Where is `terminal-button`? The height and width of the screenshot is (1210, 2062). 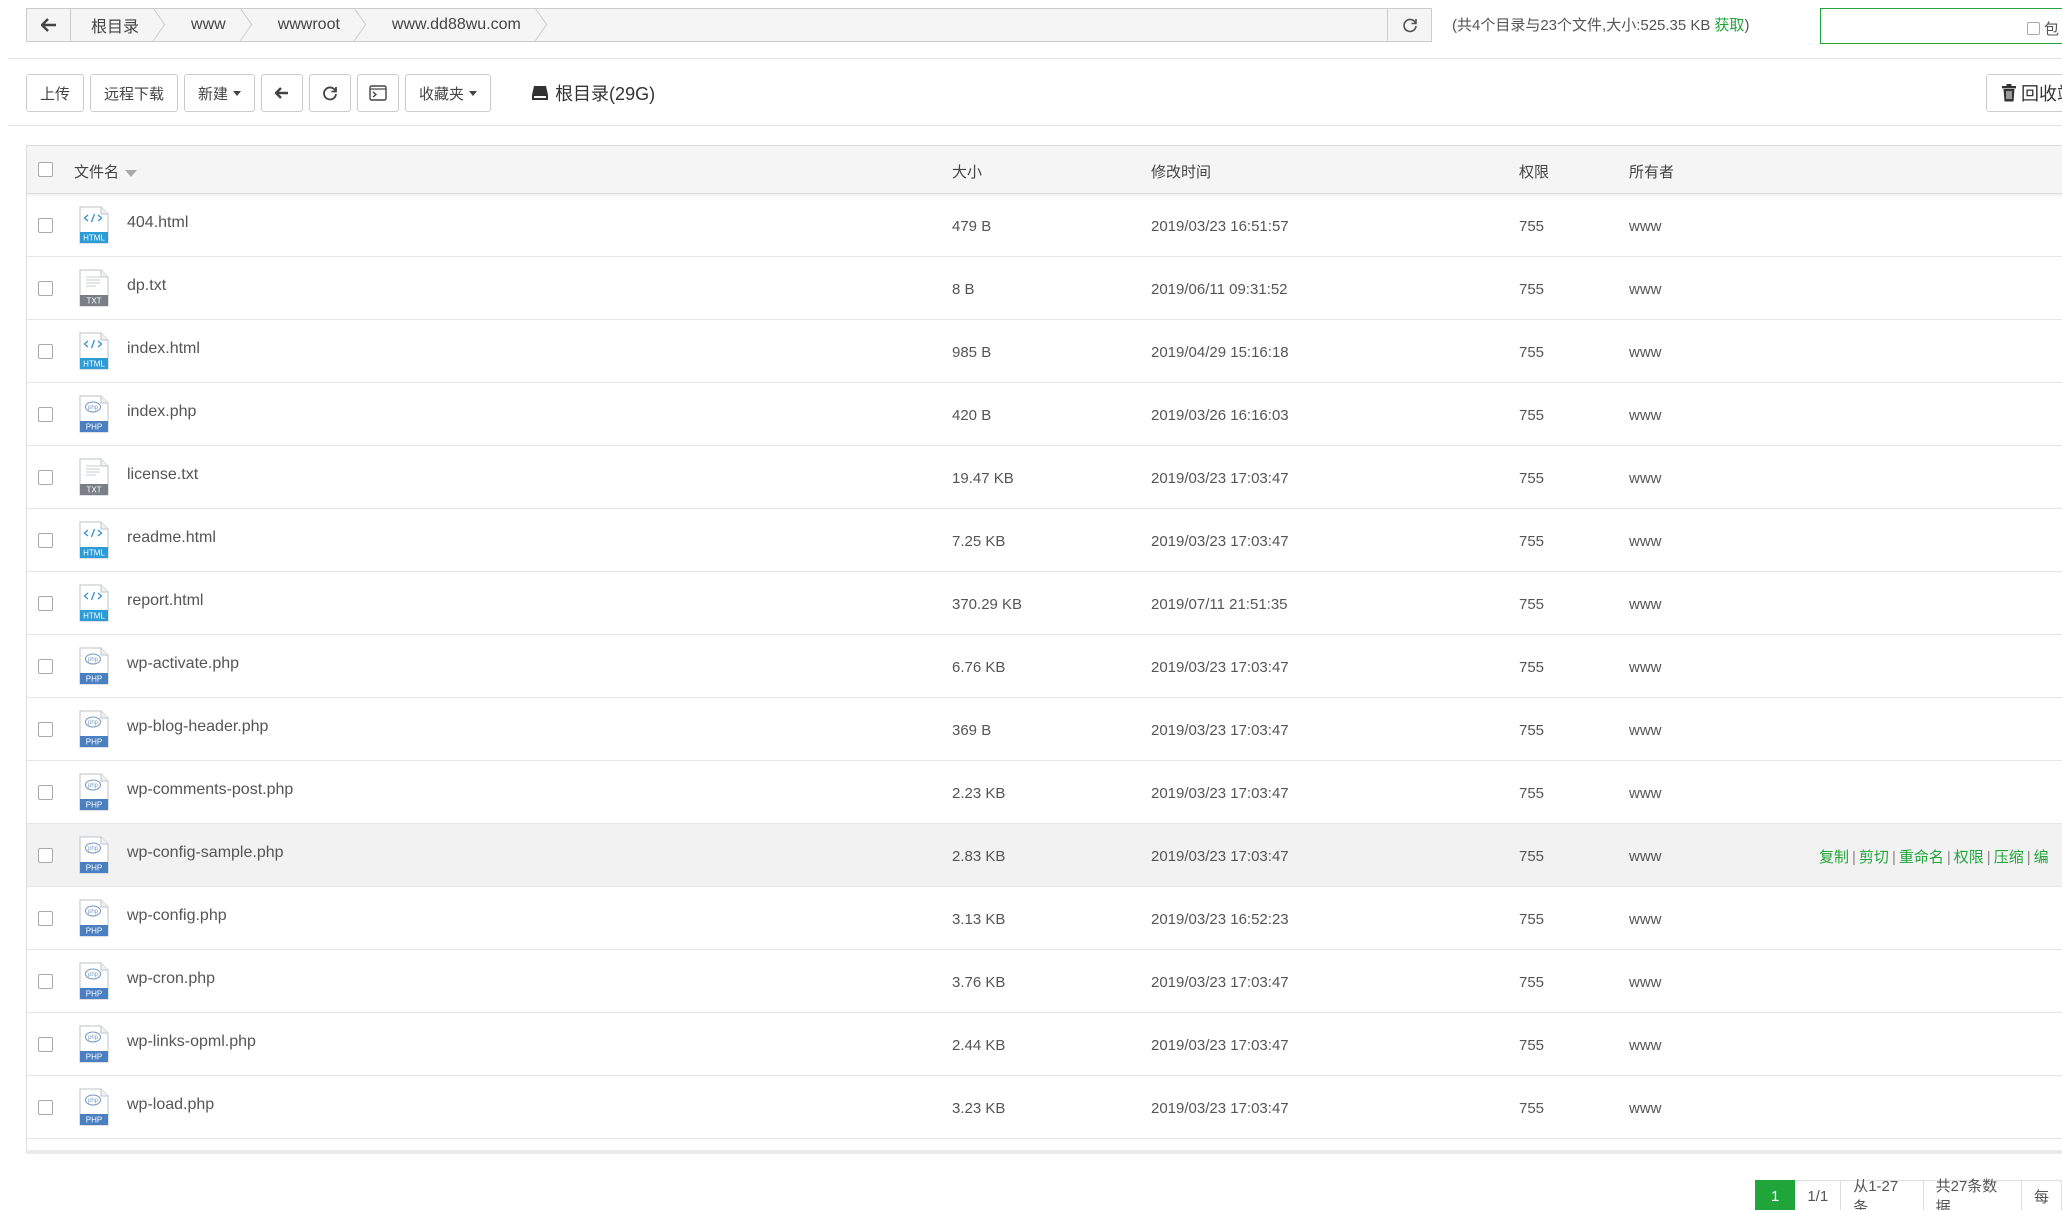
terminal-button is located at coordinates (378, 93).